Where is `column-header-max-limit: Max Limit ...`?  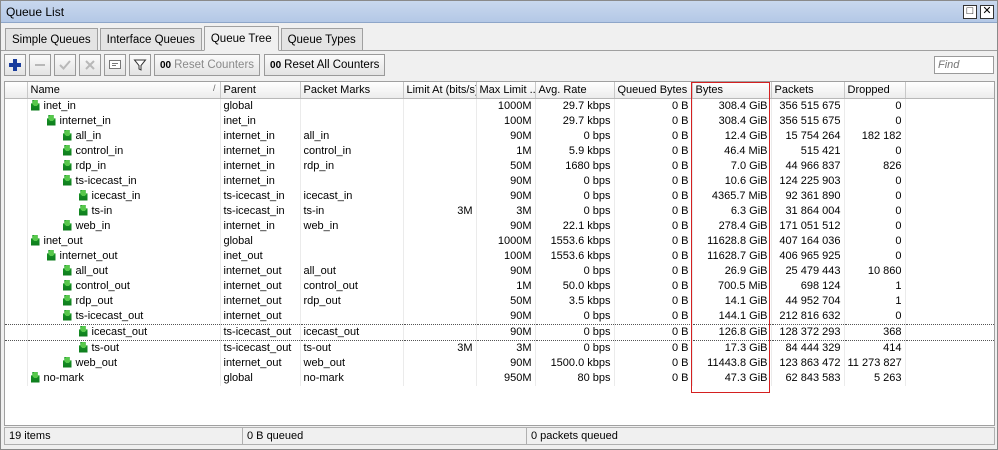
column-header-max-limit: Max Limit ... is located at coordinates (506, 90).